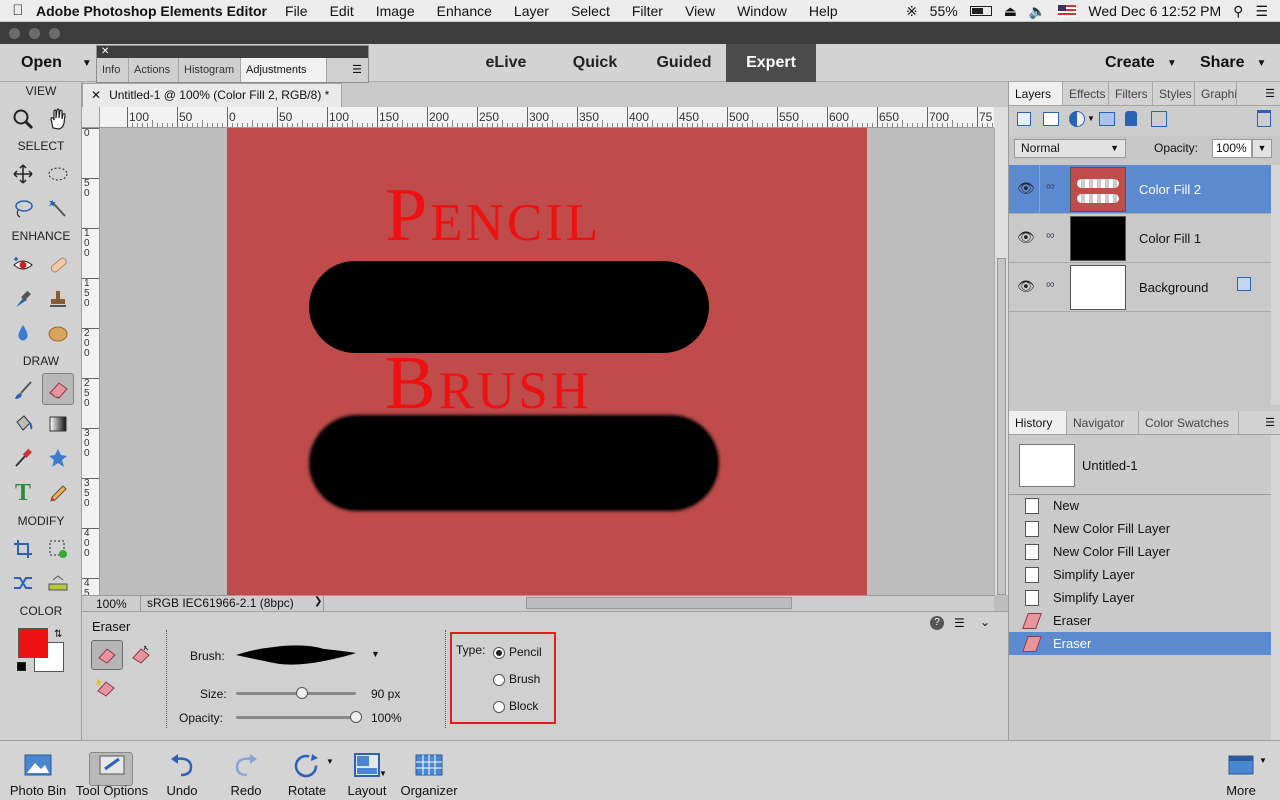  Describe the element at coordinates (1010, 11) in the screenshot. I see `airplay-icon: ⏏` at that location.